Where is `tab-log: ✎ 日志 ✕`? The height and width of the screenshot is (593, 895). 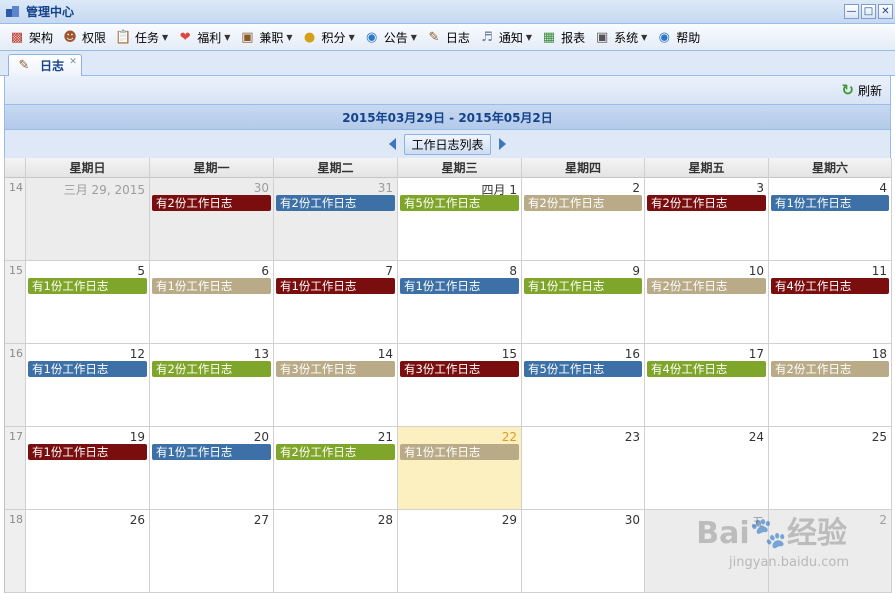
tab-log: ✎ 日志 ✕ is located at coordinates (45, 65).